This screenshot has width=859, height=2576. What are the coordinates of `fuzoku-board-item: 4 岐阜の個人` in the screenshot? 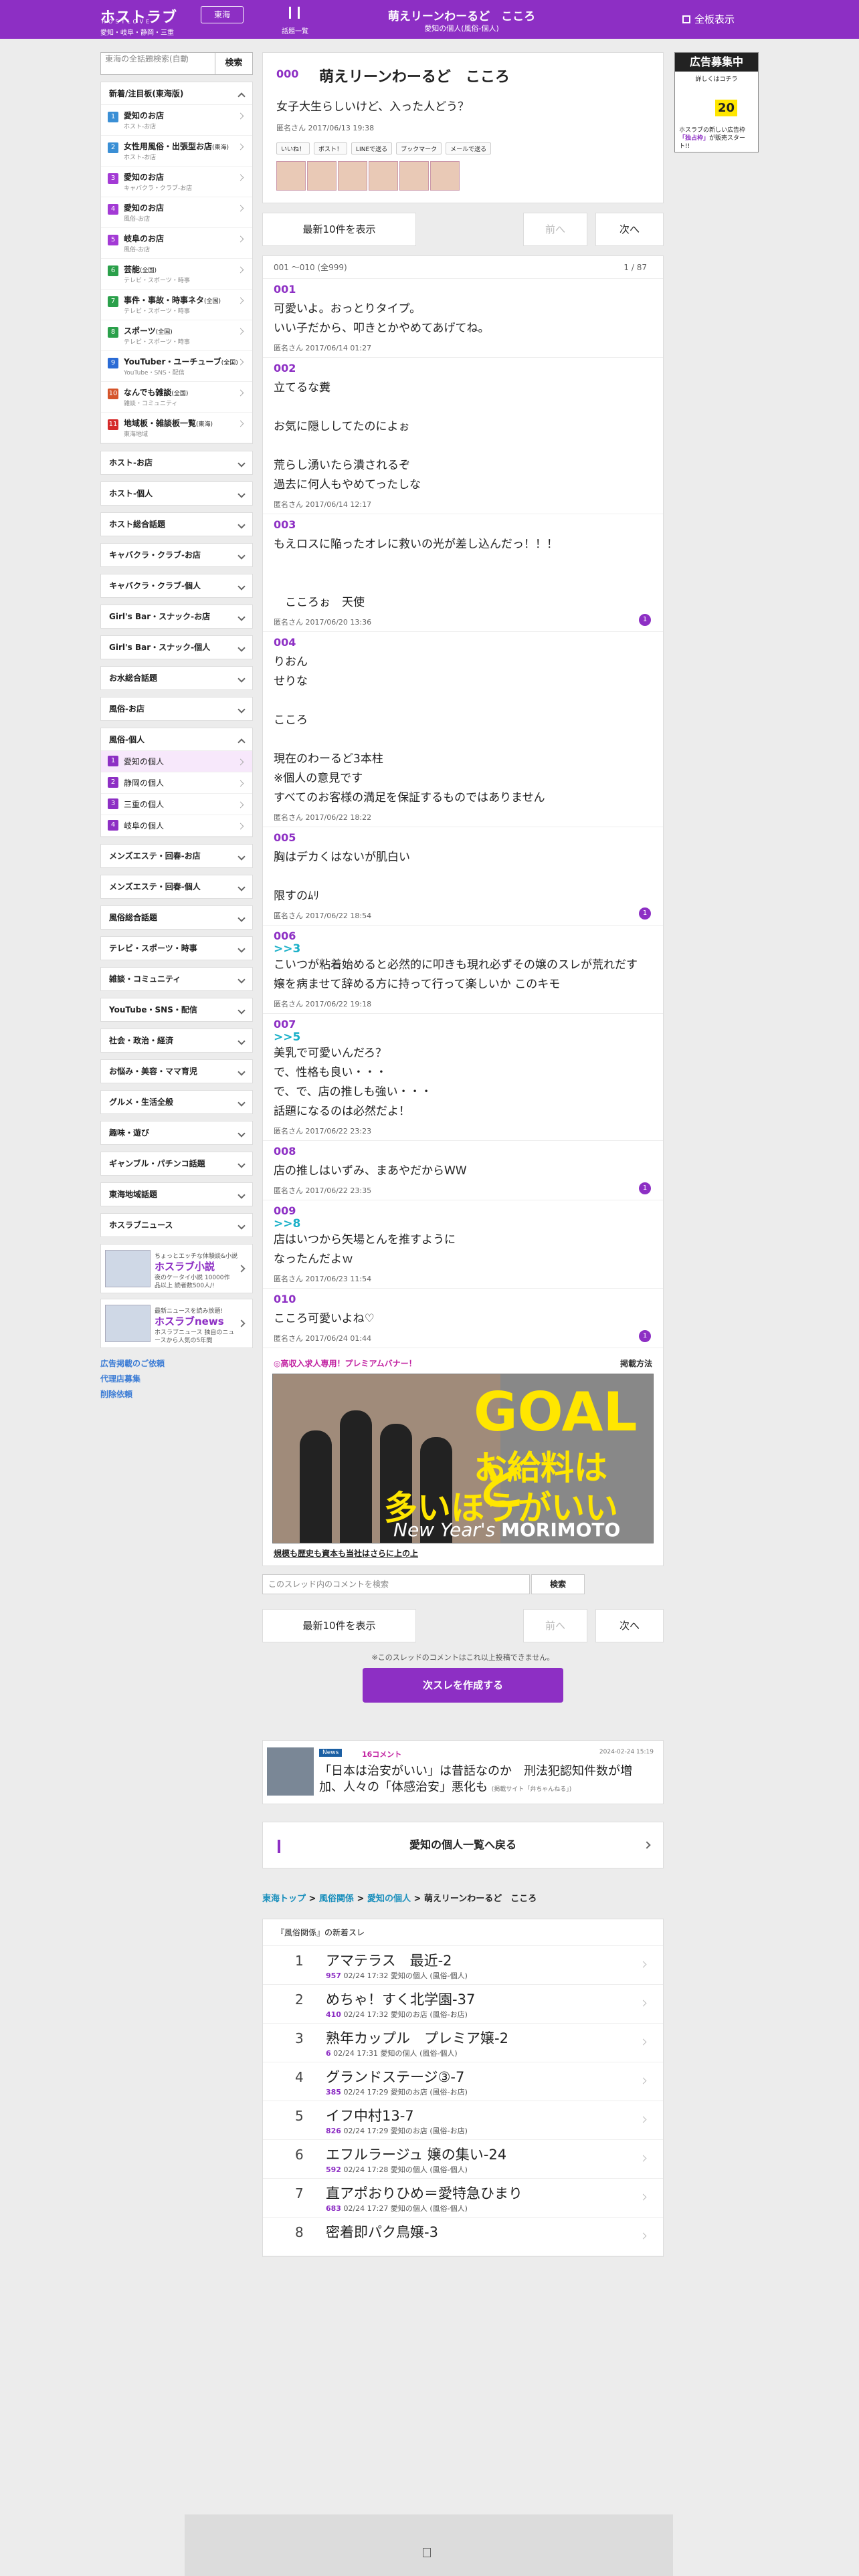 It's located at (177, 826).